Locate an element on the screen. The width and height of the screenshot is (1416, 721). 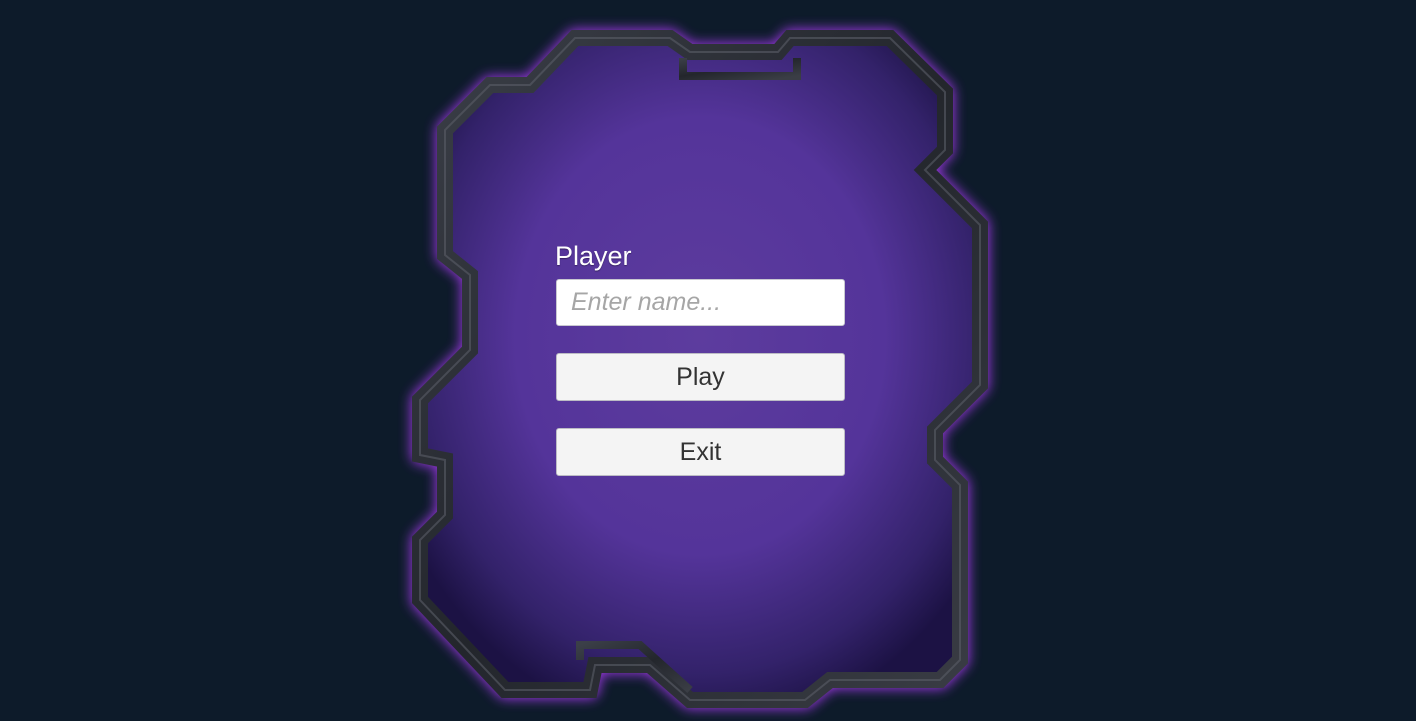
login-menu: Player Play Exit is located at coordinates (700, 357).